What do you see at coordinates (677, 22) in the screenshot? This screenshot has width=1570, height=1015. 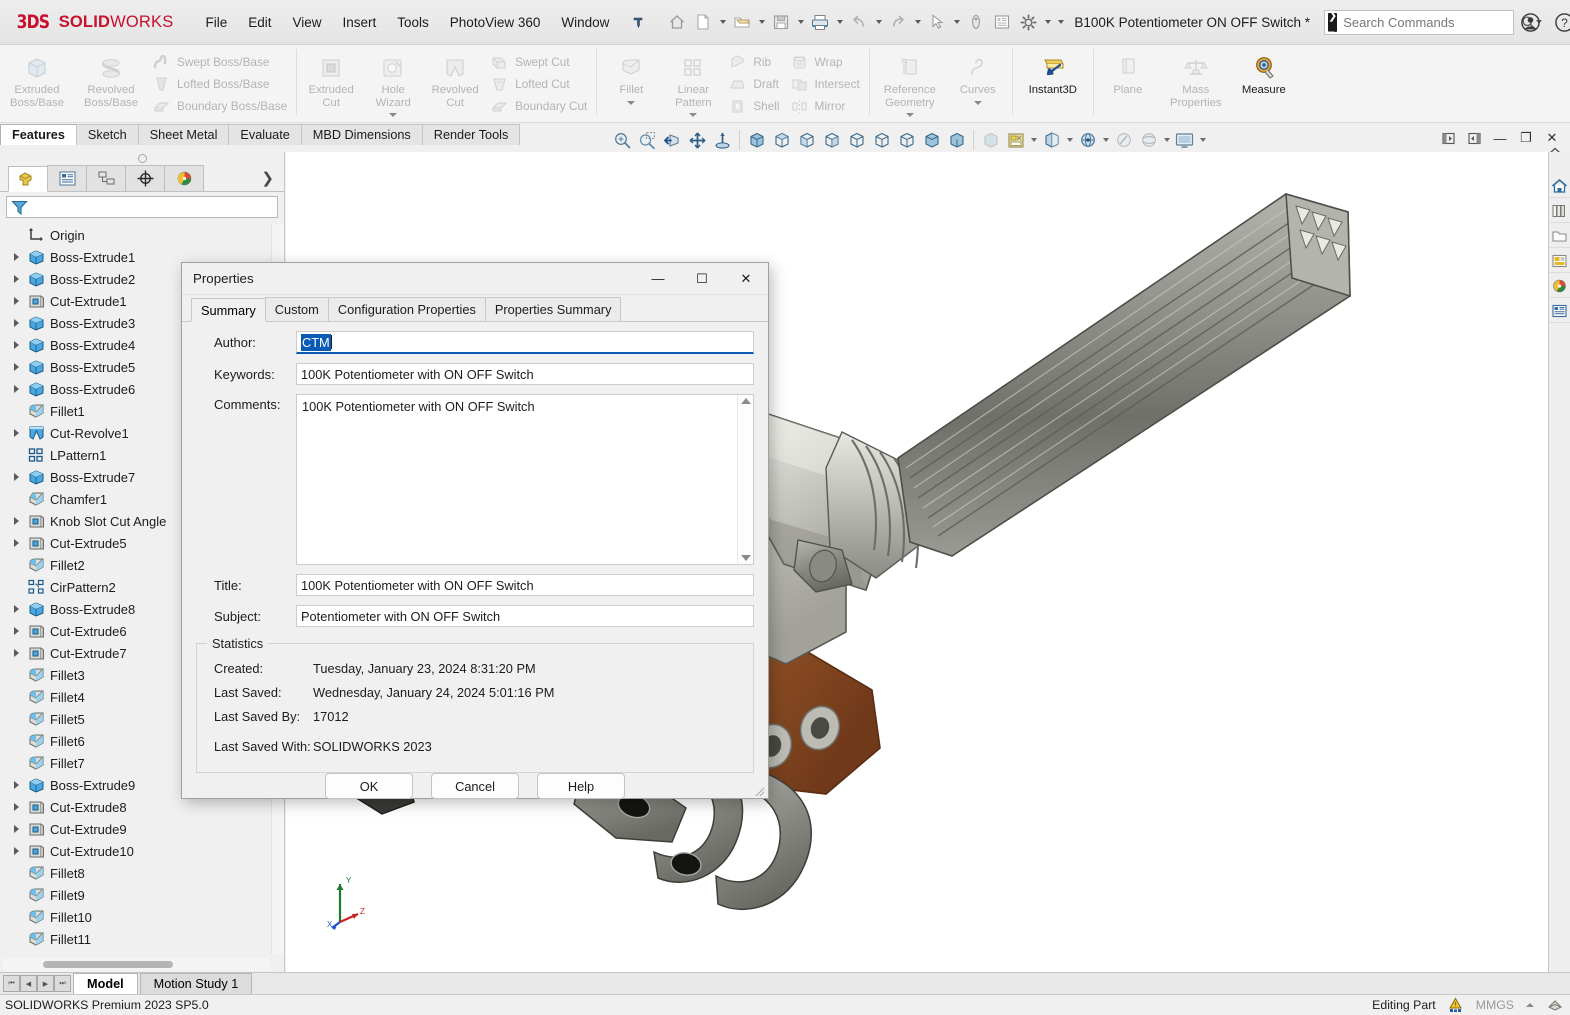 I see `home-icon` at bounding box center [677, 22].